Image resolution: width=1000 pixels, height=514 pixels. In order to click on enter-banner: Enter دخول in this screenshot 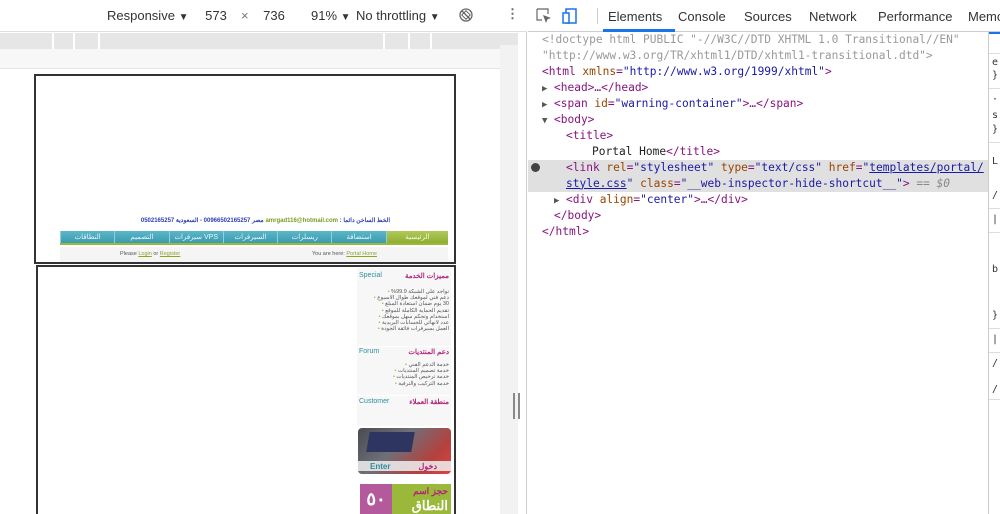, I will do `click(404, 451)`.